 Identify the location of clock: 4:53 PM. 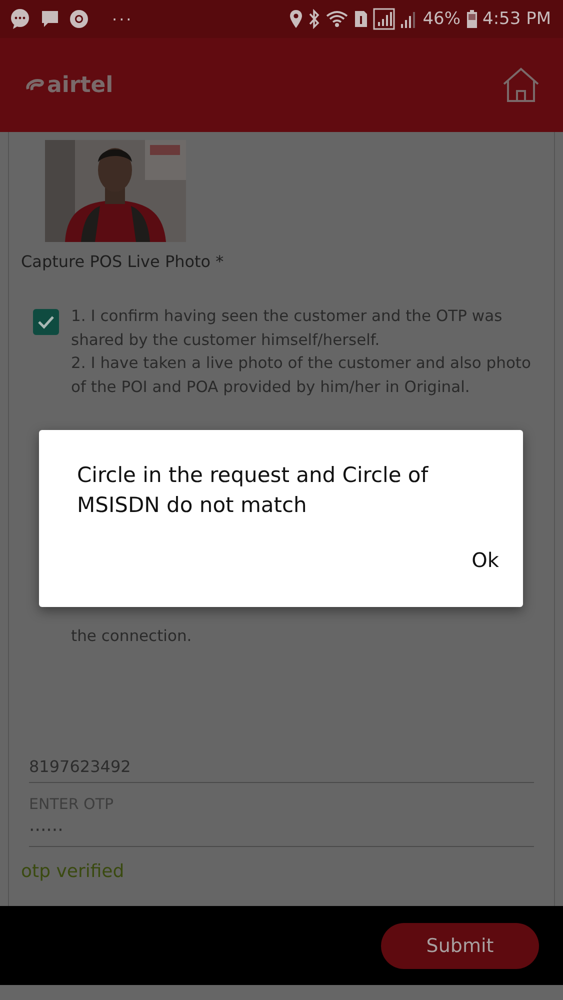
(516, 19).